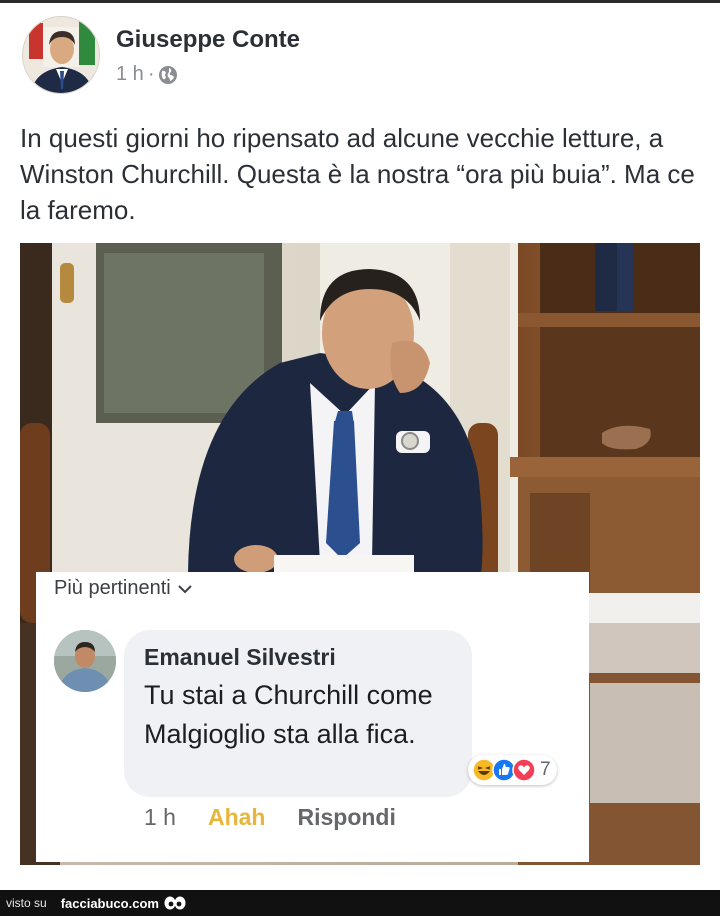 The image size is (720, 916). What do you see at coordinates (524, 770) in the screenshot?
I see `love-icon` at bounding box center [524, 770].